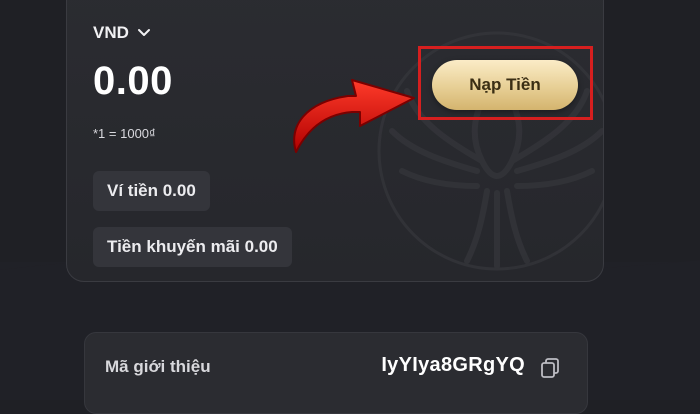 Image resolution: width=700 pixels, height=414 pixels. I want to click on promo-balance-badge: Tiền khuyến mãi 0.00, so click(192, 247).